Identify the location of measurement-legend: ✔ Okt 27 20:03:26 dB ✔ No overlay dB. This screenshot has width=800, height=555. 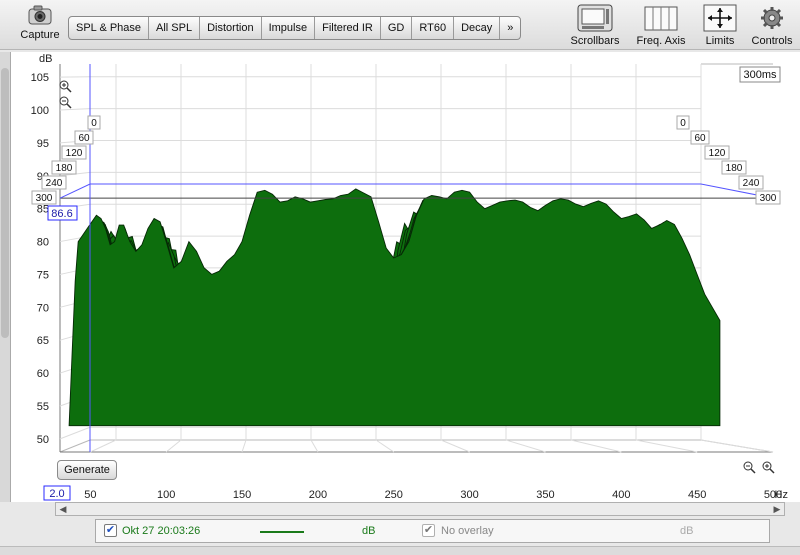
(432, 531).